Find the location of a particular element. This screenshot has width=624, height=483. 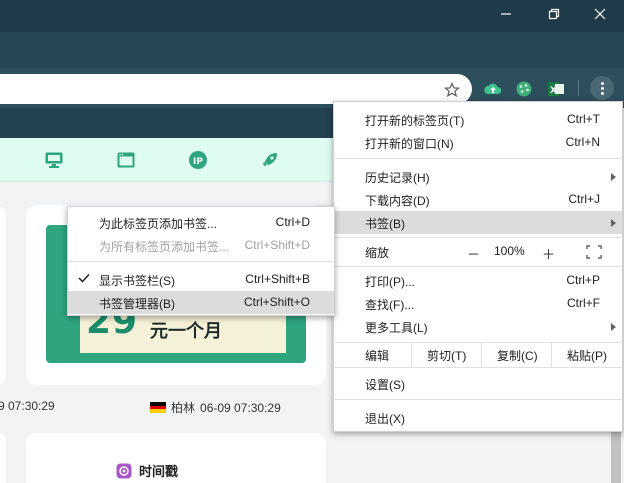

clock-city: 柏林 is located at coordinates (183, 408).